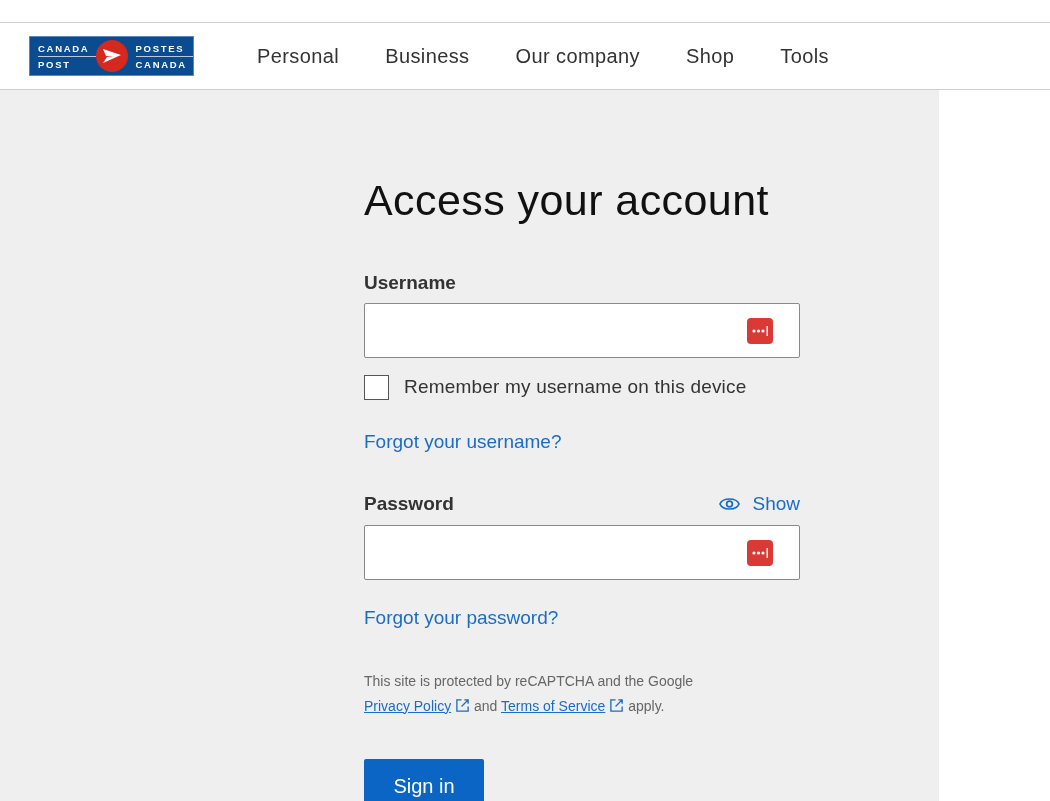  What do you see at coordinates (417, 705) in the screenshot?
I see `privacy-policy-link: Privacy Policy` at bounding box center [417, 705].